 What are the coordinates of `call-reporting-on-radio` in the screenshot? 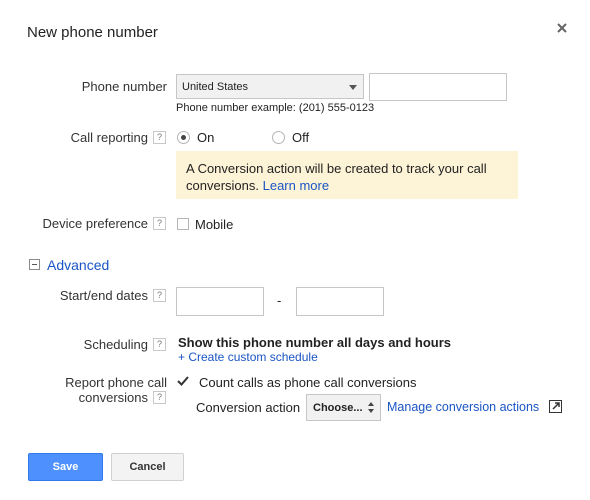 It's located at (183, 137).